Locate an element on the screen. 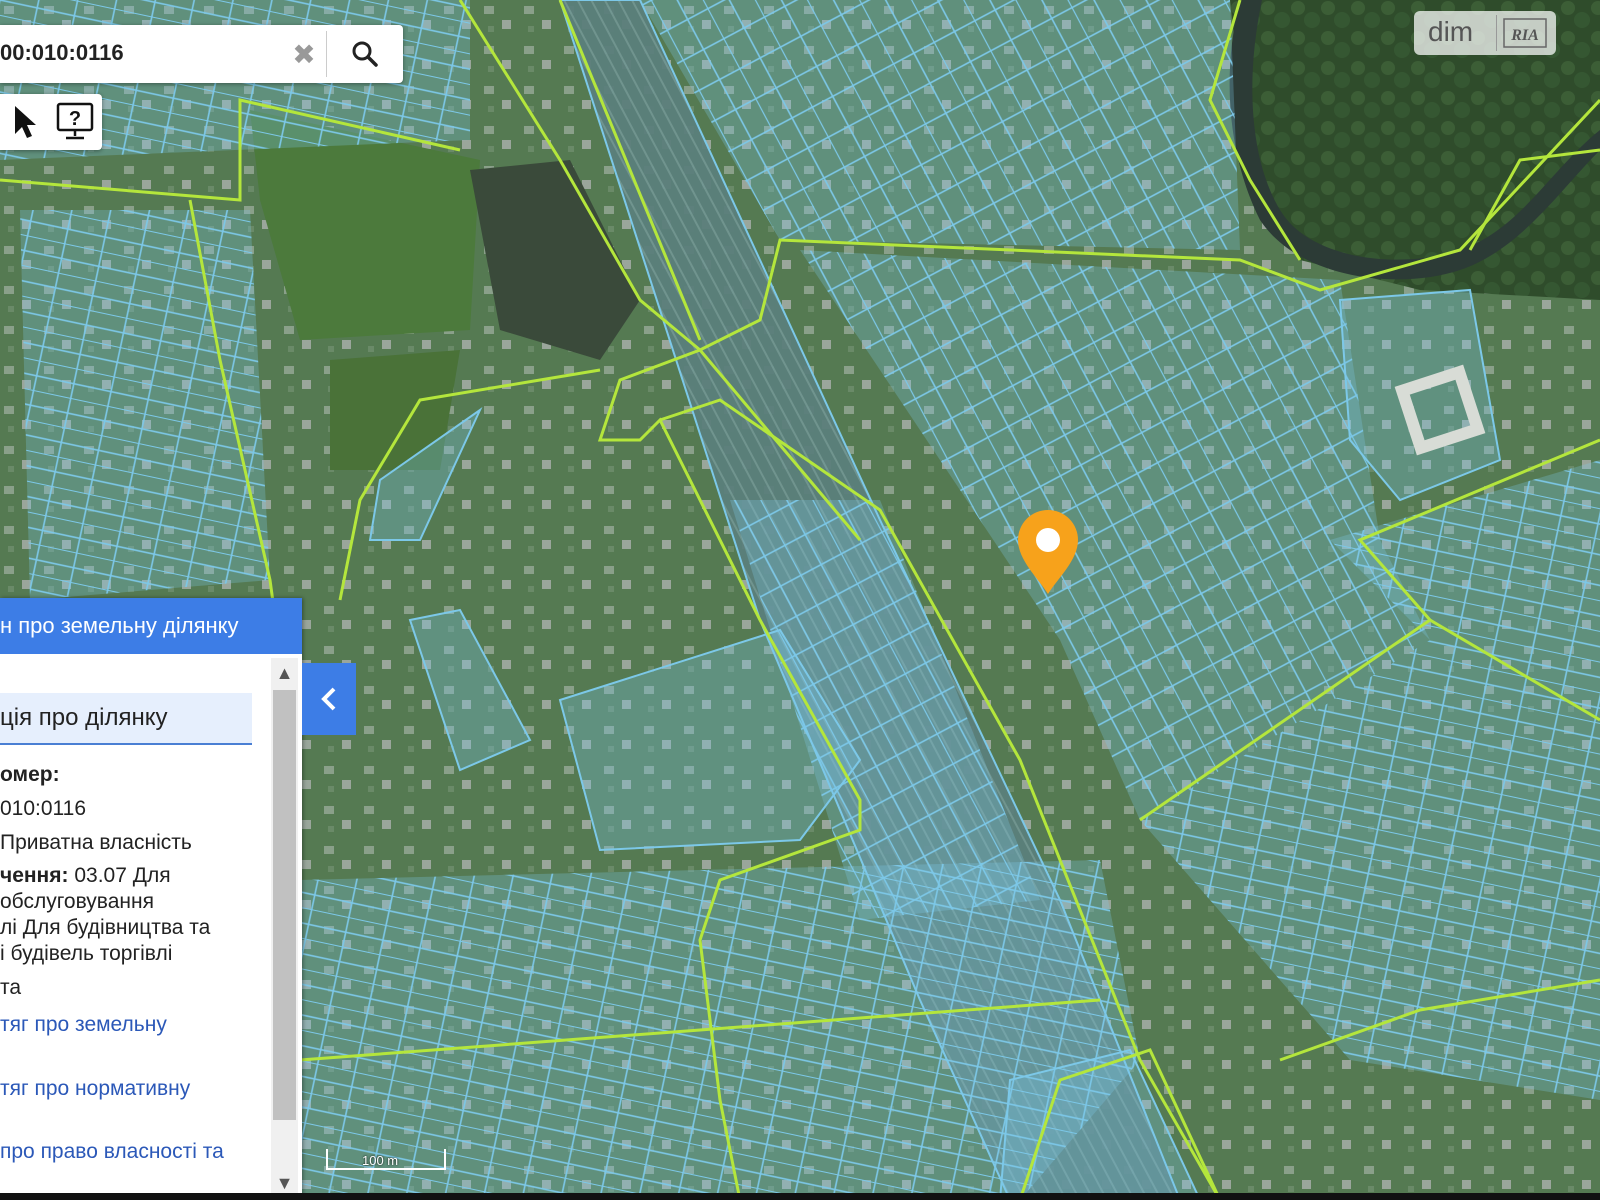  section-title: ція про ділянку is located at coordinates (84, 717).